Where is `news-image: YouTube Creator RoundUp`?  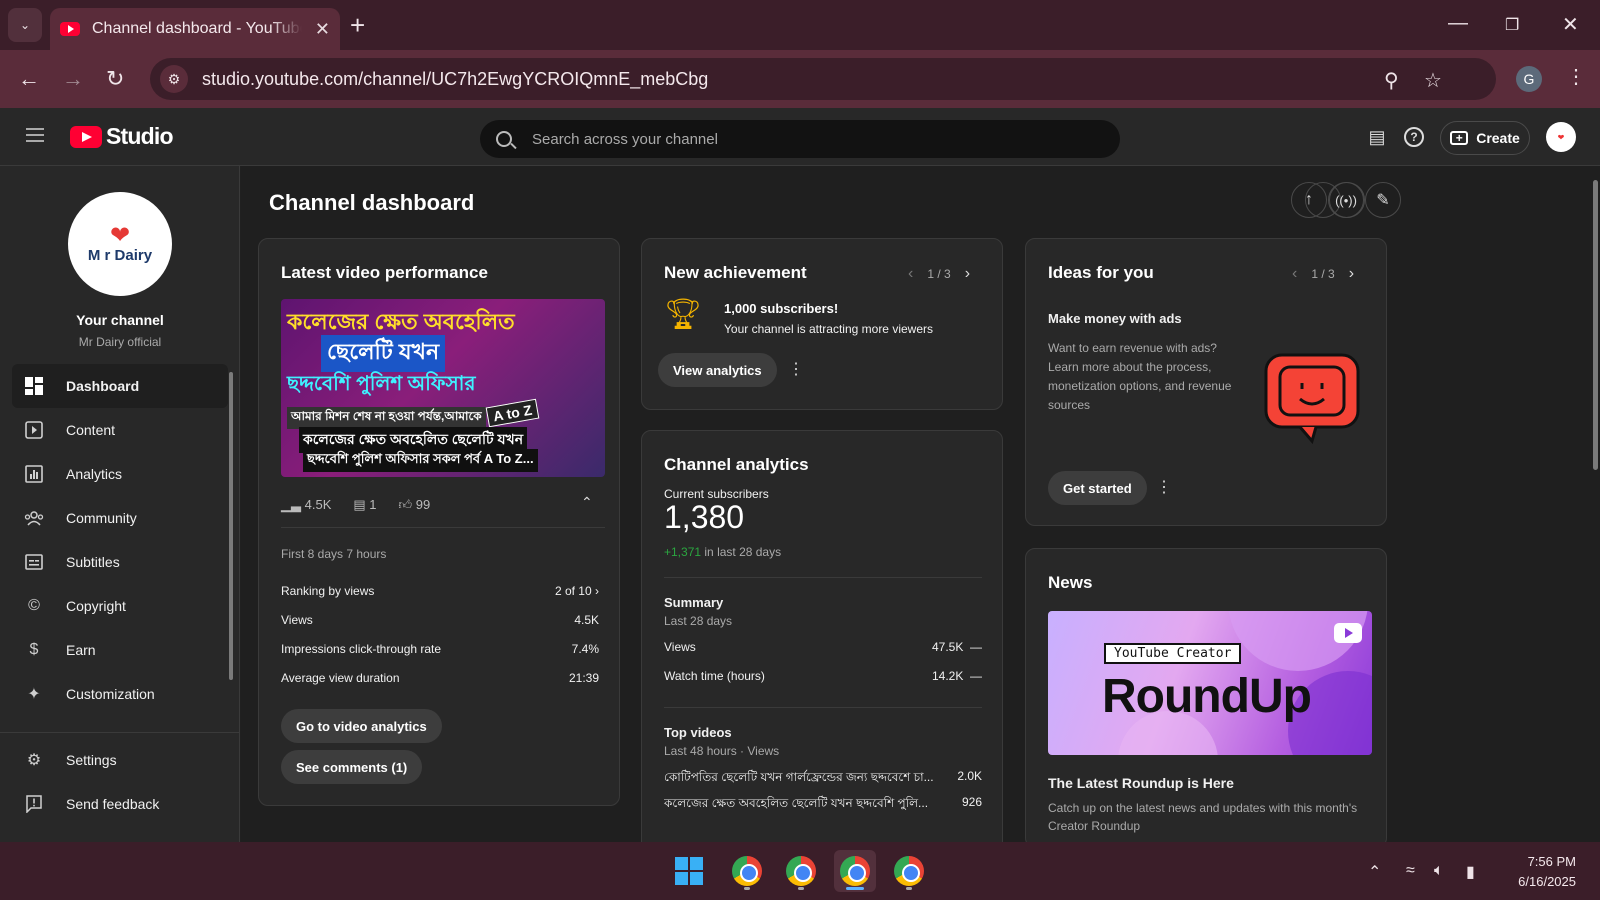
news-image: YouTube Creator RoundUp is located at coordinates (1210, 683).